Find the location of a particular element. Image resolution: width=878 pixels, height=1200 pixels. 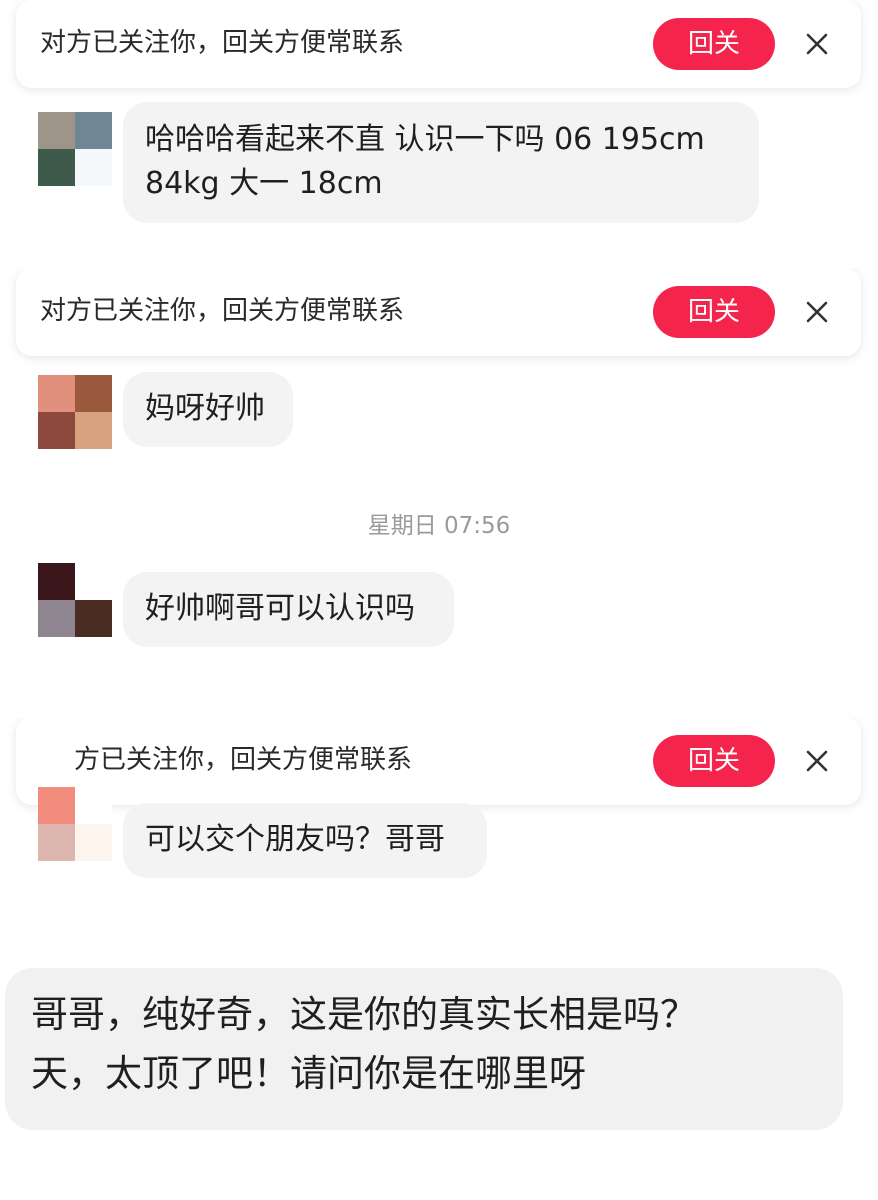

message-bubble: 好帅啊哥可以认识吗 is located at coordinates (288, 609).